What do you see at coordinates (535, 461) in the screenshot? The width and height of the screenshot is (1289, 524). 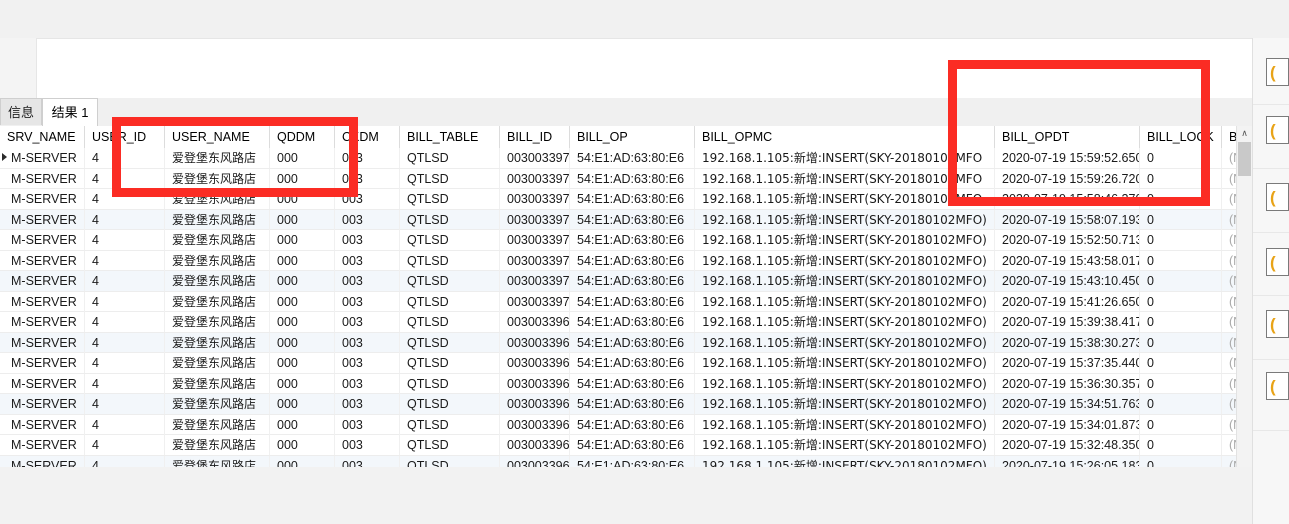 I see `cell-bill-id: 0030033962` at bounding box center [535, 461].